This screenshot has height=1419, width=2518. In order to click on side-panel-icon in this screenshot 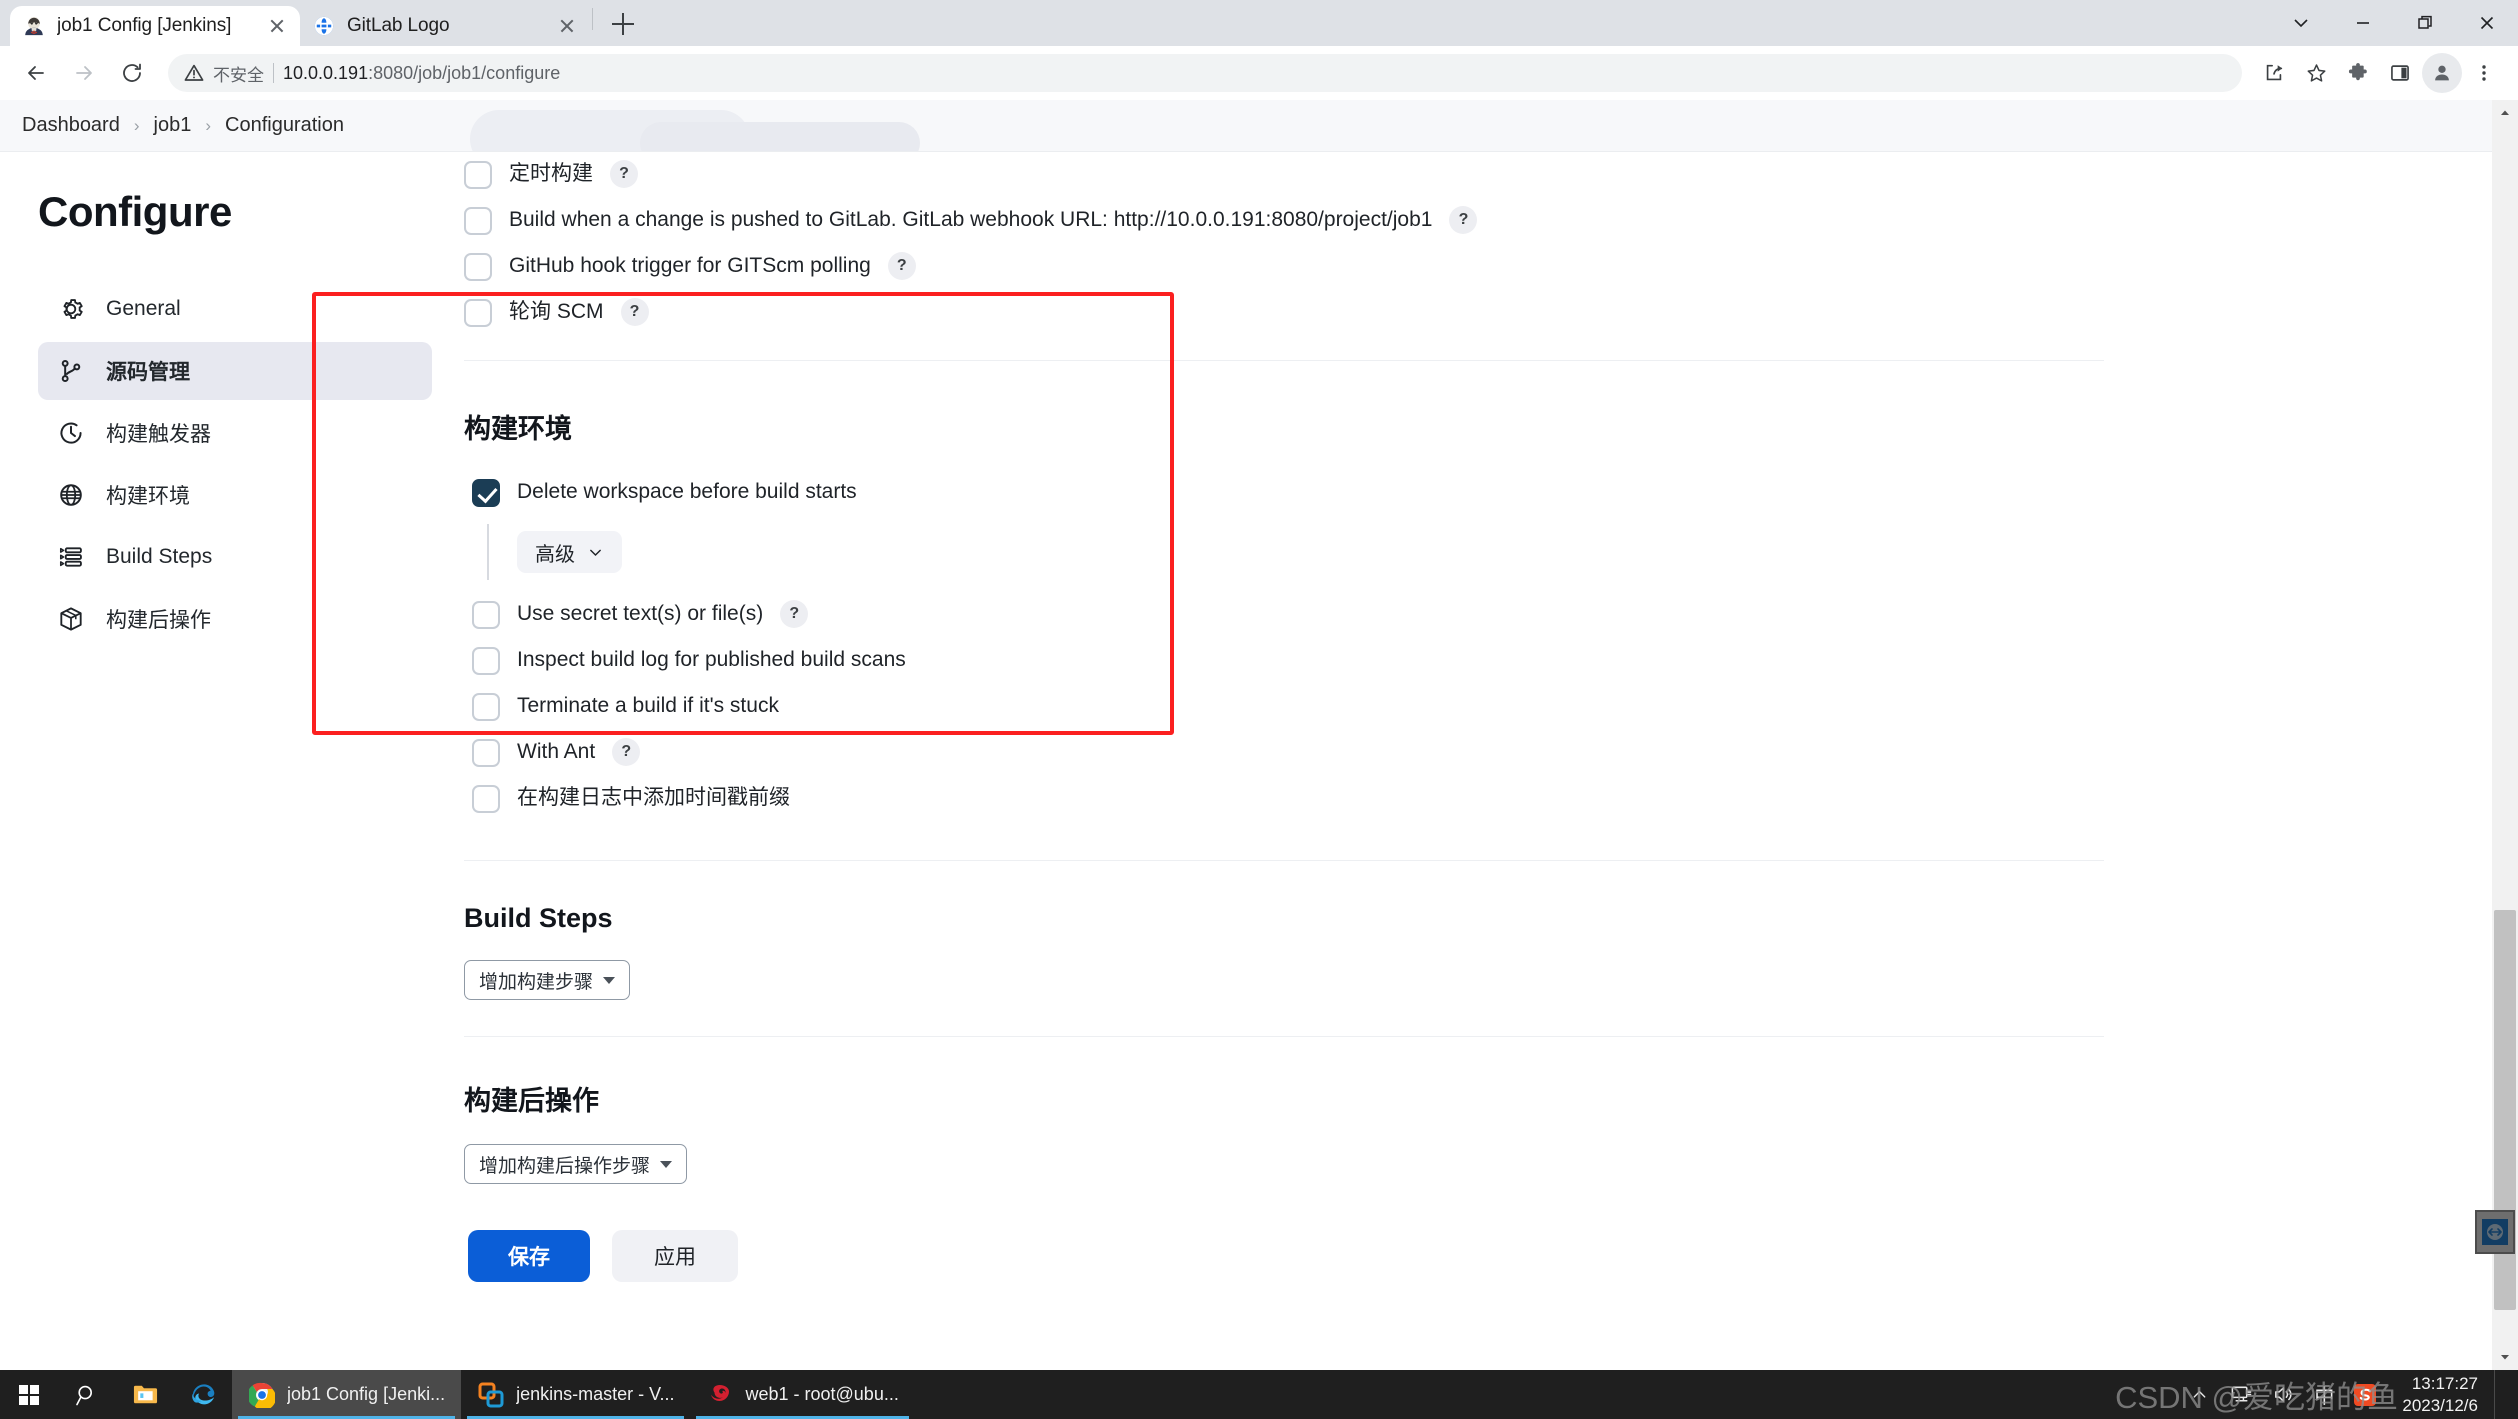, I will do `click(2400, 73)`.